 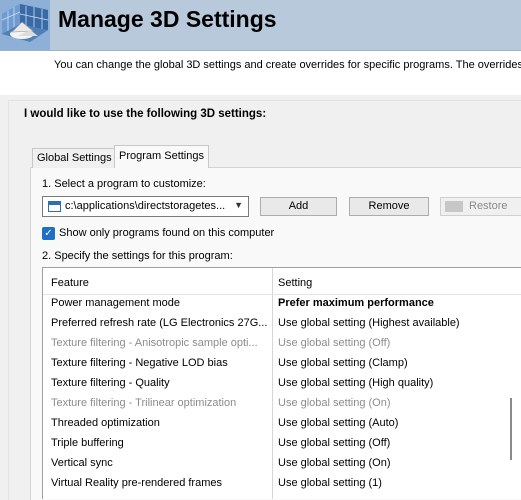 What do you see at coordinates (389, 206) in the screenshot?
I see `remove-button: Remove` at bounding box center [389, 206].